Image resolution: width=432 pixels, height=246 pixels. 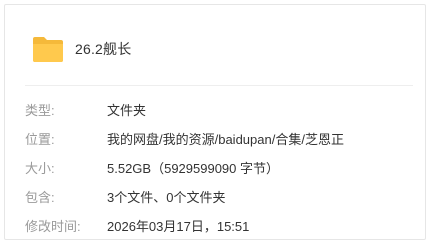 What do you see at coordinates (166, 197) in the screenshot?
I see `contains-value: 3个文件、0个文件夹` at bounding box center [166, 197].